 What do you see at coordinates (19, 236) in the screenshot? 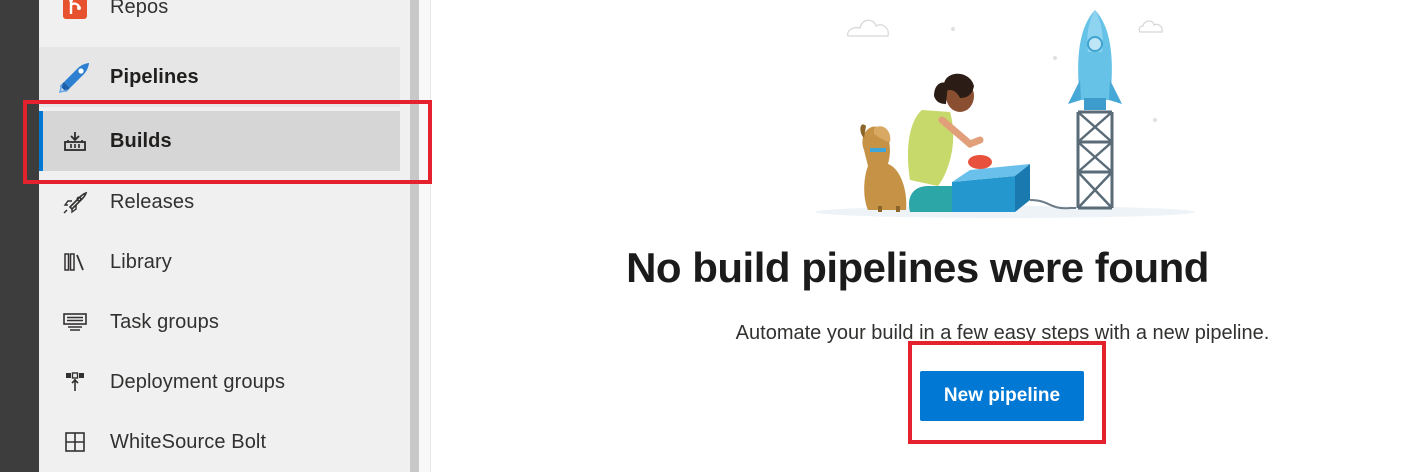
I see `left-edge-strip` at bounding box center [19, 236].